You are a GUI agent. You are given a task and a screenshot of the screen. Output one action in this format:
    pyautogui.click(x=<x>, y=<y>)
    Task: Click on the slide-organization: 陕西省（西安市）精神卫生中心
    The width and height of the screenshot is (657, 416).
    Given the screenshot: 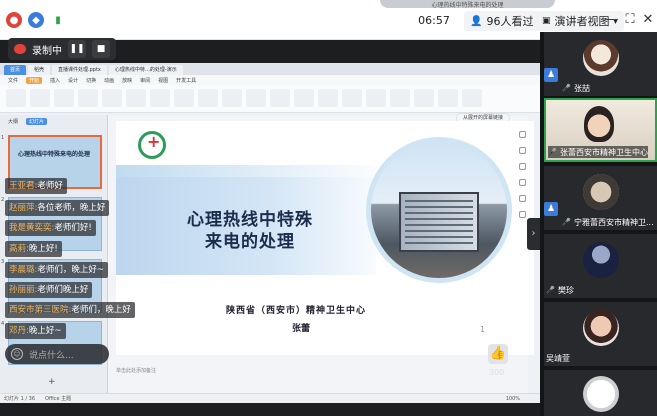 What is the action you would take?
    pyautogui.click(x=296, y=311)
    